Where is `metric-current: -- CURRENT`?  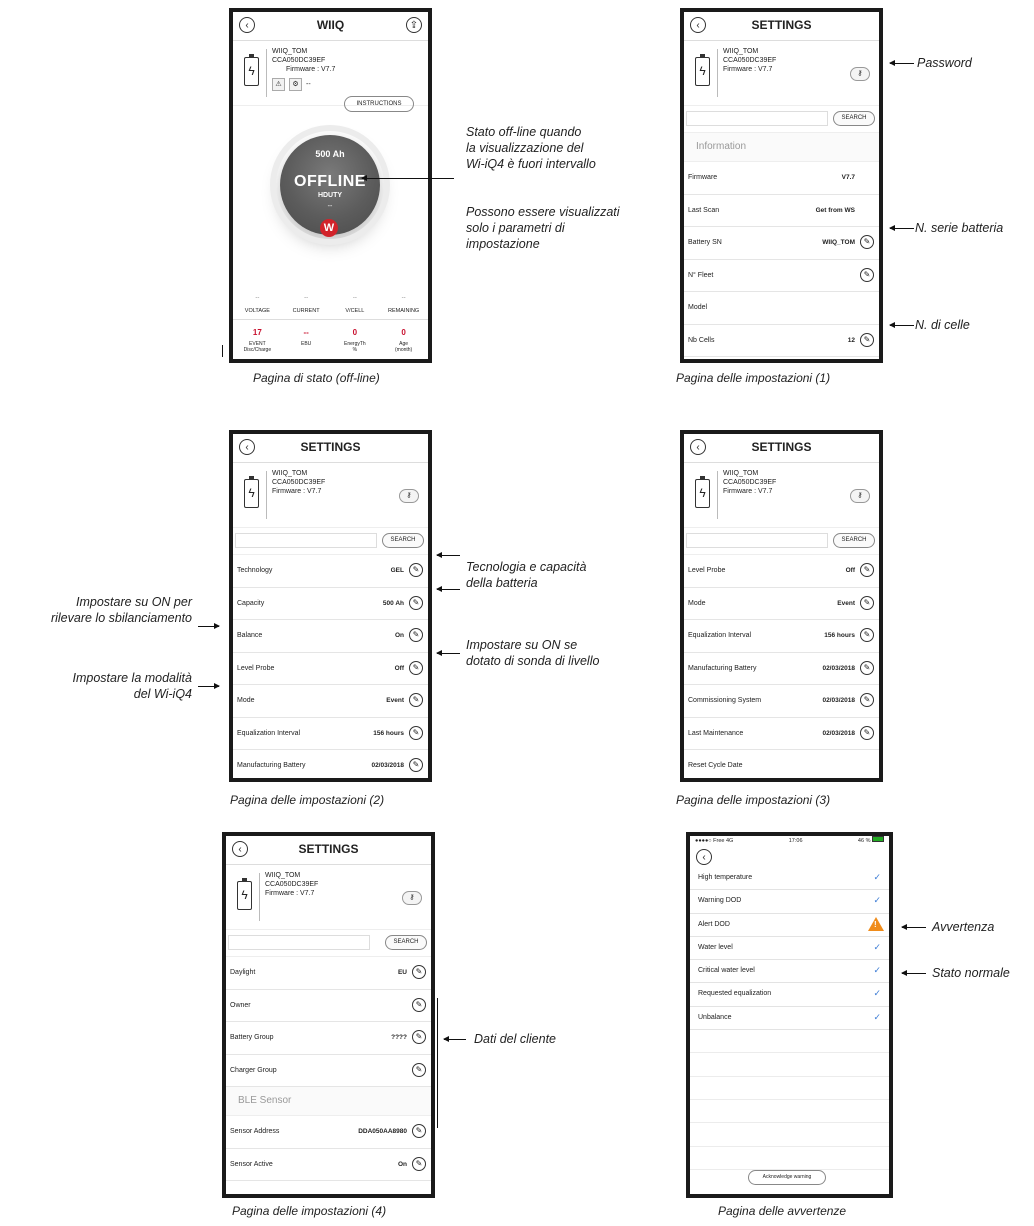 metric-current: -- CURRENT is located at coordinates (306, 304).